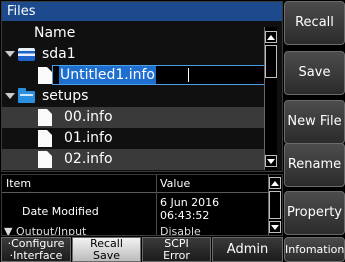 This screenshot has height=262, width=345. I want to click on tree-item-00-info: 00.info, so click(133, 117).